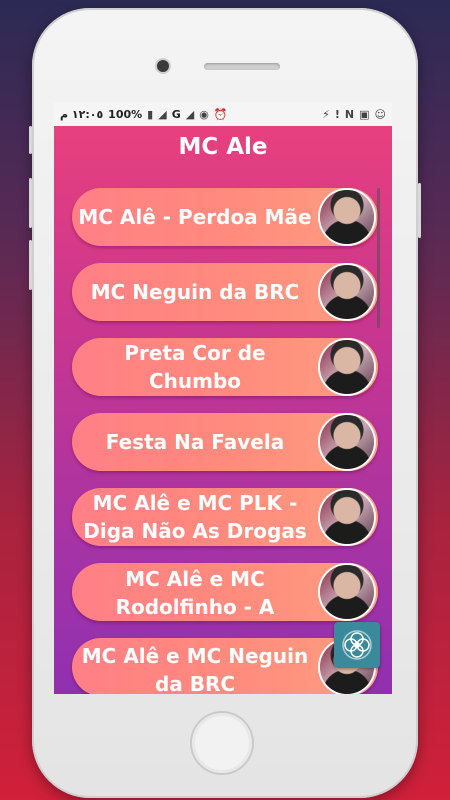 The width and height of the screenshot is (450, 800). What do you see at coordinates (82, 114) in the screenshot?
I see `clock: ١٢:٠٥ م` at bounding box center [82, 114].